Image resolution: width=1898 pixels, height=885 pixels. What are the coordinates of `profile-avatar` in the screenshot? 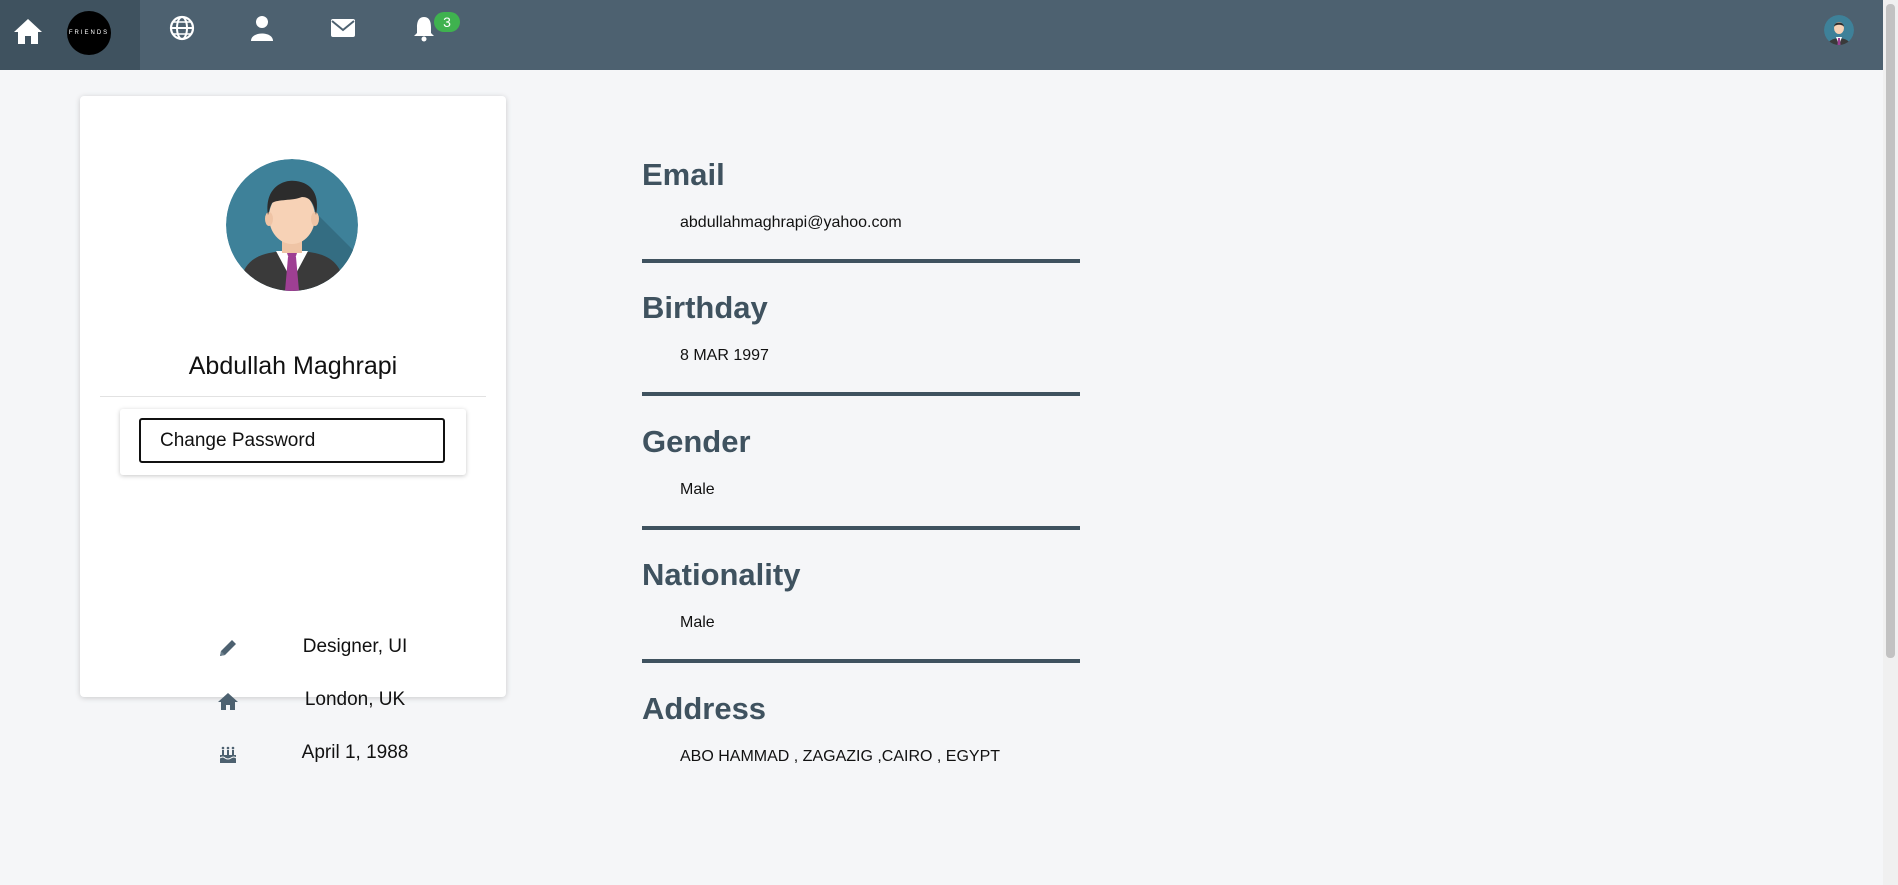 It's located at (292, 225).